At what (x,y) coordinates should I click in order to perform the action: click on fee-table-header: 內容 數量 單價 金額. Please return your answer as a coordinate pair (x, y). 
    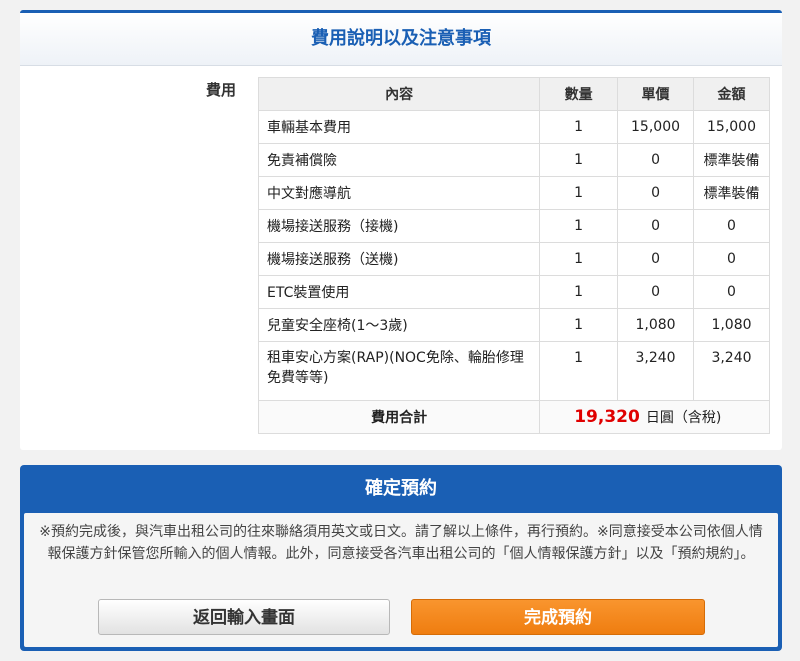
    Looking at the image, I should click on (513, 94).